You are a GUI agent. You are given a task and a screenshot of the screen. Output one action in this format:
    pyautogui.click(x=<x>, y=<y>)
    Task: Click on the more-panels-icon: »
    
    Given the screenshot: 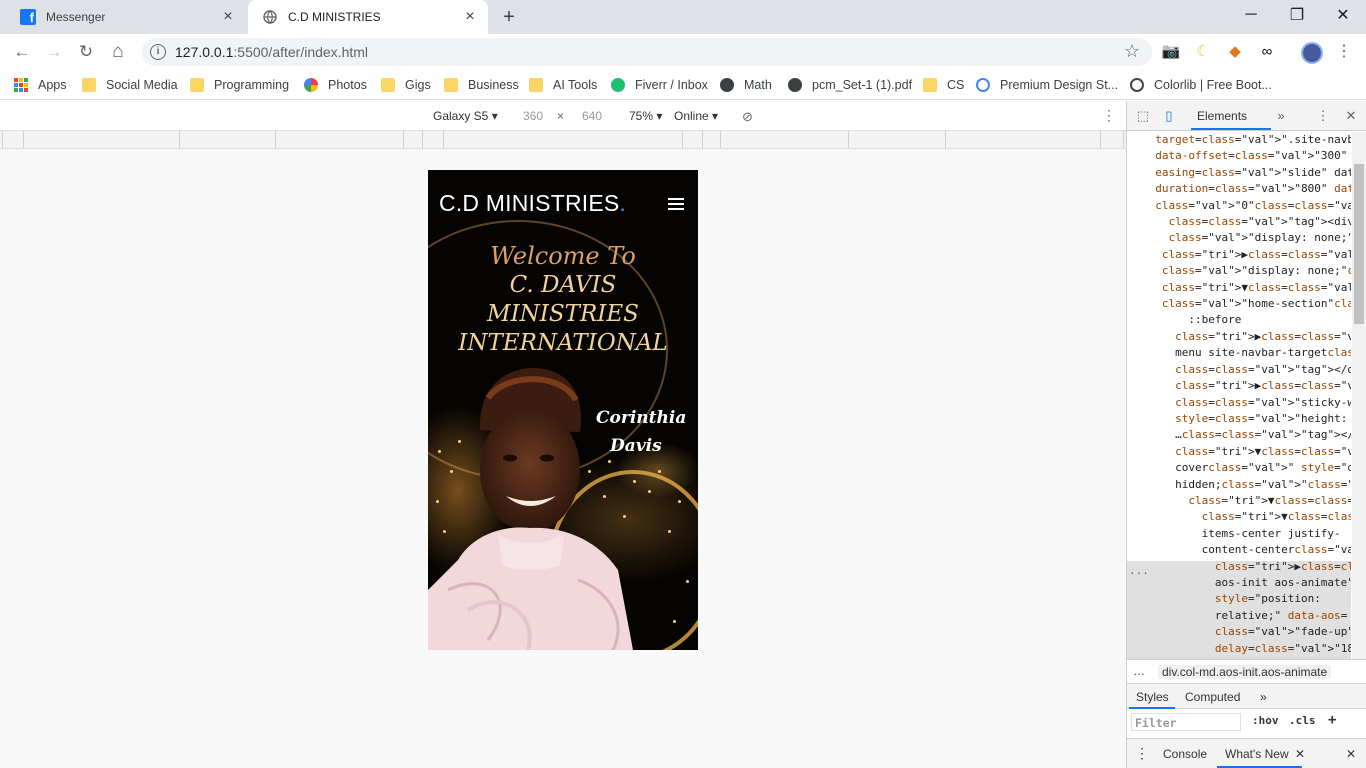 What is the action you would take?
    pyautogui.click(x=1281, y=116)
    